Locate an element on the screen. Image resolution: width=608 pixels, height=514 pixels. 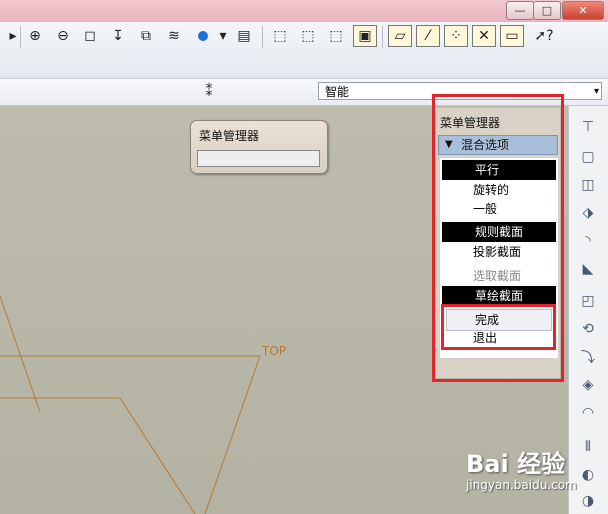
highlight-box-done is located at coordinates (498, 327).